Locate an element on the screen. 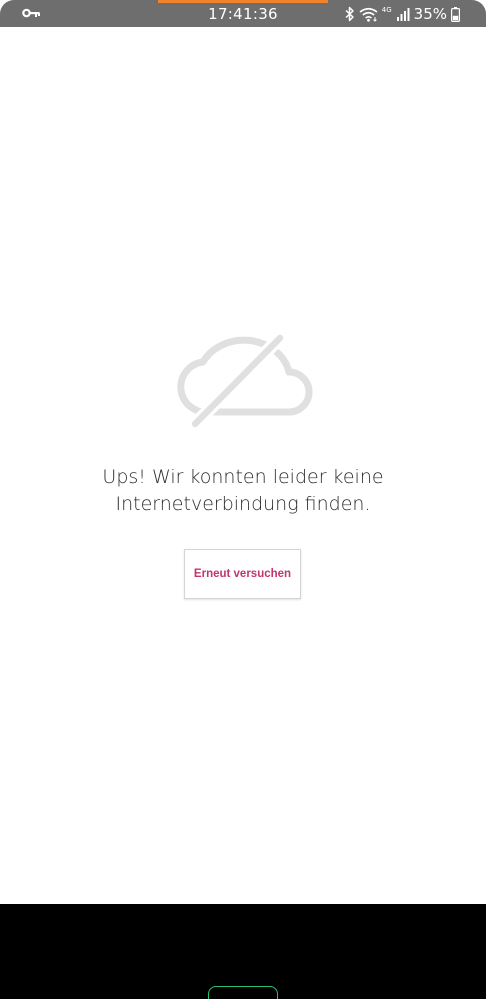  retry-button-label: Erneut versuchen is located at coordinates (242, 574).